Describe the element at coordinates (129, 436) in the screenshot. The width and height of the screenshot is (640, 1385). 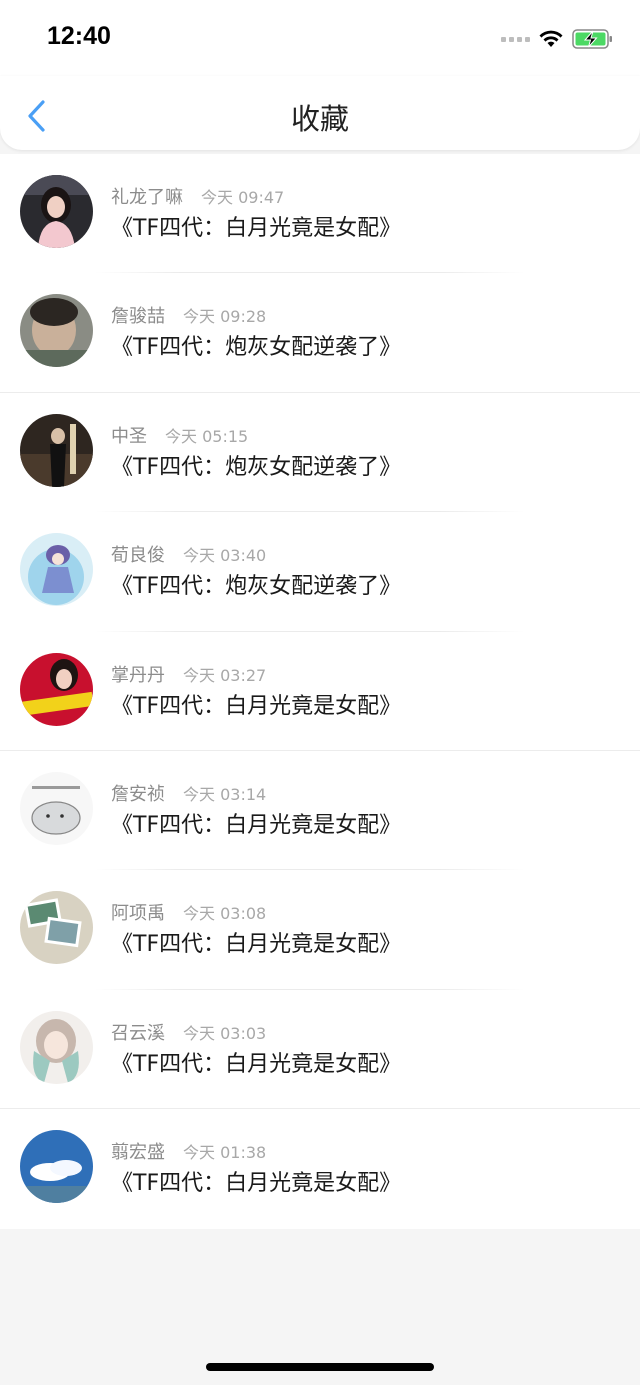
I see `username: 中圣` at that location.